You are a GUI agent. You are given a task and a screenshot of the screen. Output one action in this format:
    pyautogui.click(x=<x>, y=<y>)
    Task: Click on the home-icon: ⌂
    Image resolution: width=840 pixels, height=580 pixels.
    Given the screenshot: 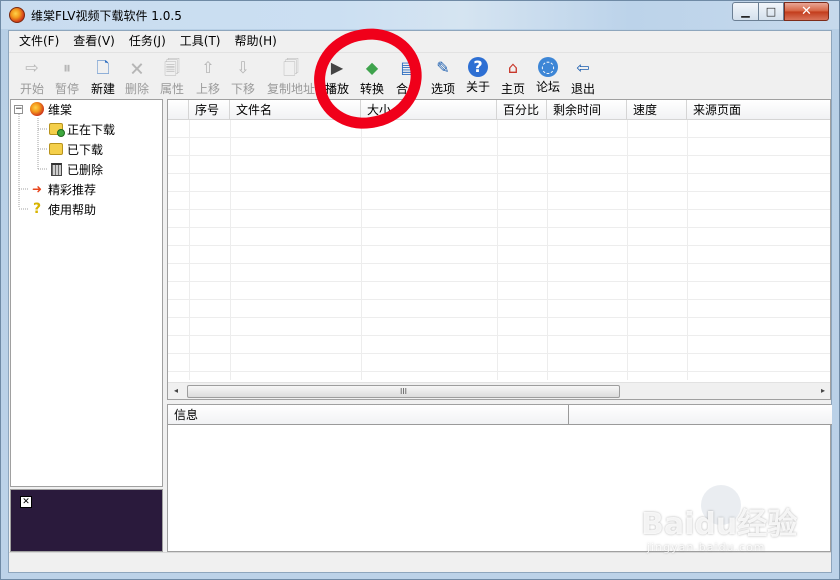 What is the action you would take?
    pyautogui.click(x=513, y=67)
    